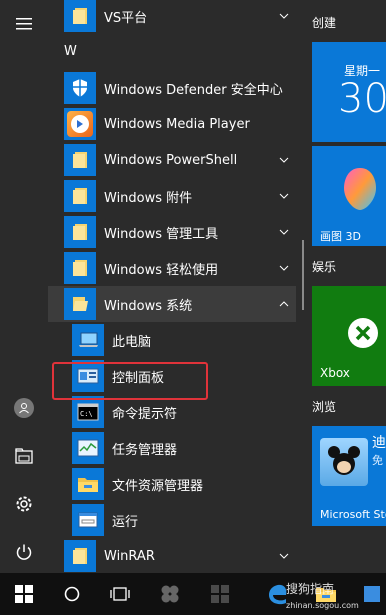  Describe the element at coordinates (172, 17) in the screenshot. I see `list-item-vs: VS平台` at that location.